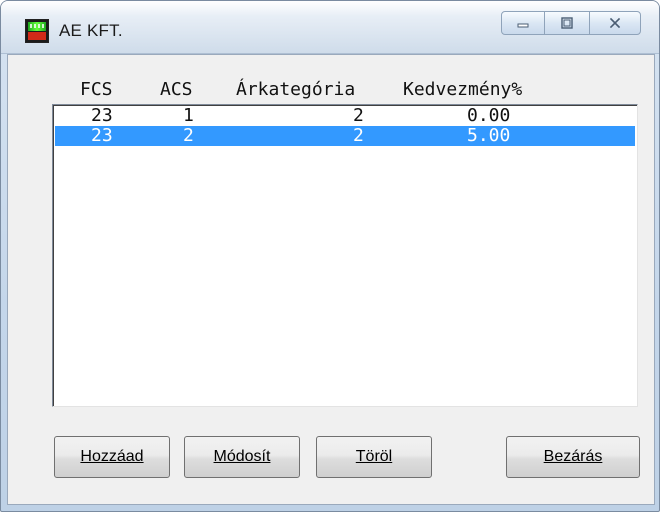  Describe the element at coordinates (96, 89) in the screenshot. I see `column-header-fcs: FCS` at that location.